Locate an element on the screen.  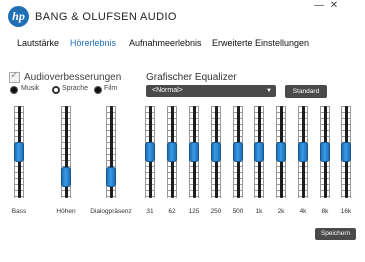
eq-band-3-knob is located at coordinates (216, 152).